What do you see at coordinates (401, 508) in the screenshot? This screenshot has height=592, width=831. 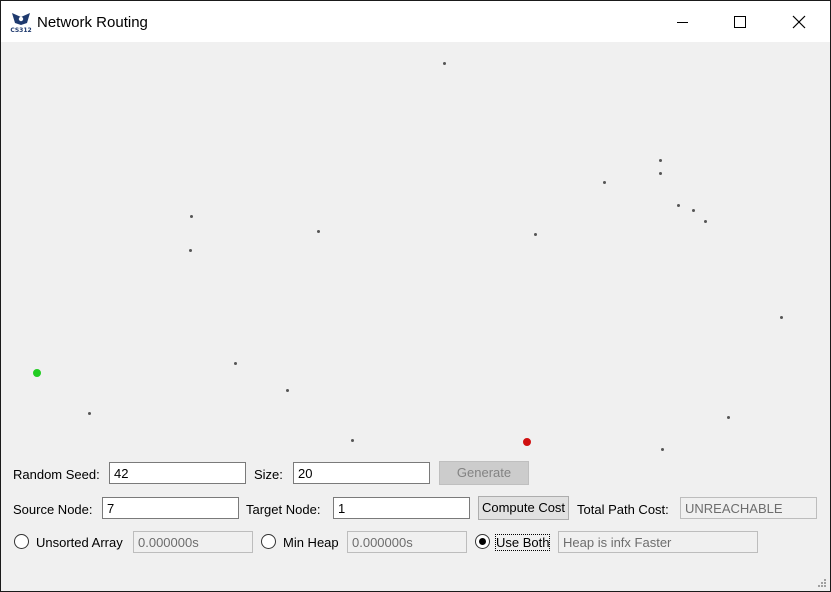 I see `target-node-input: 1` at bounding box center [401, 508].